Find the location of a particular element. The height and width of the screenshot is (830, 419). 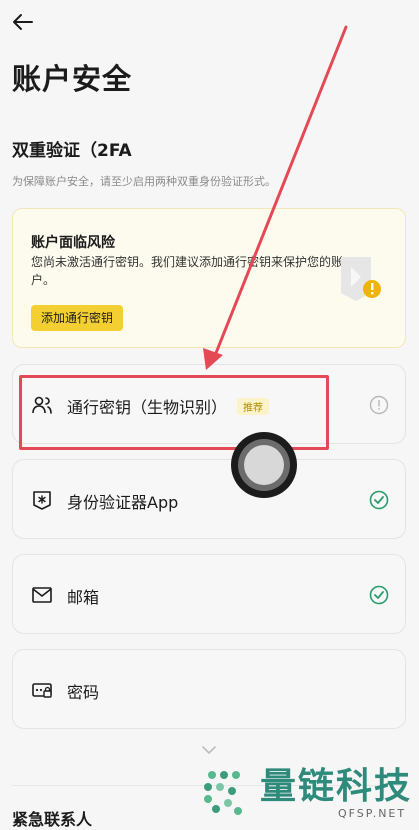

password-method-card: 密码 is located at coordinates (209, 689).